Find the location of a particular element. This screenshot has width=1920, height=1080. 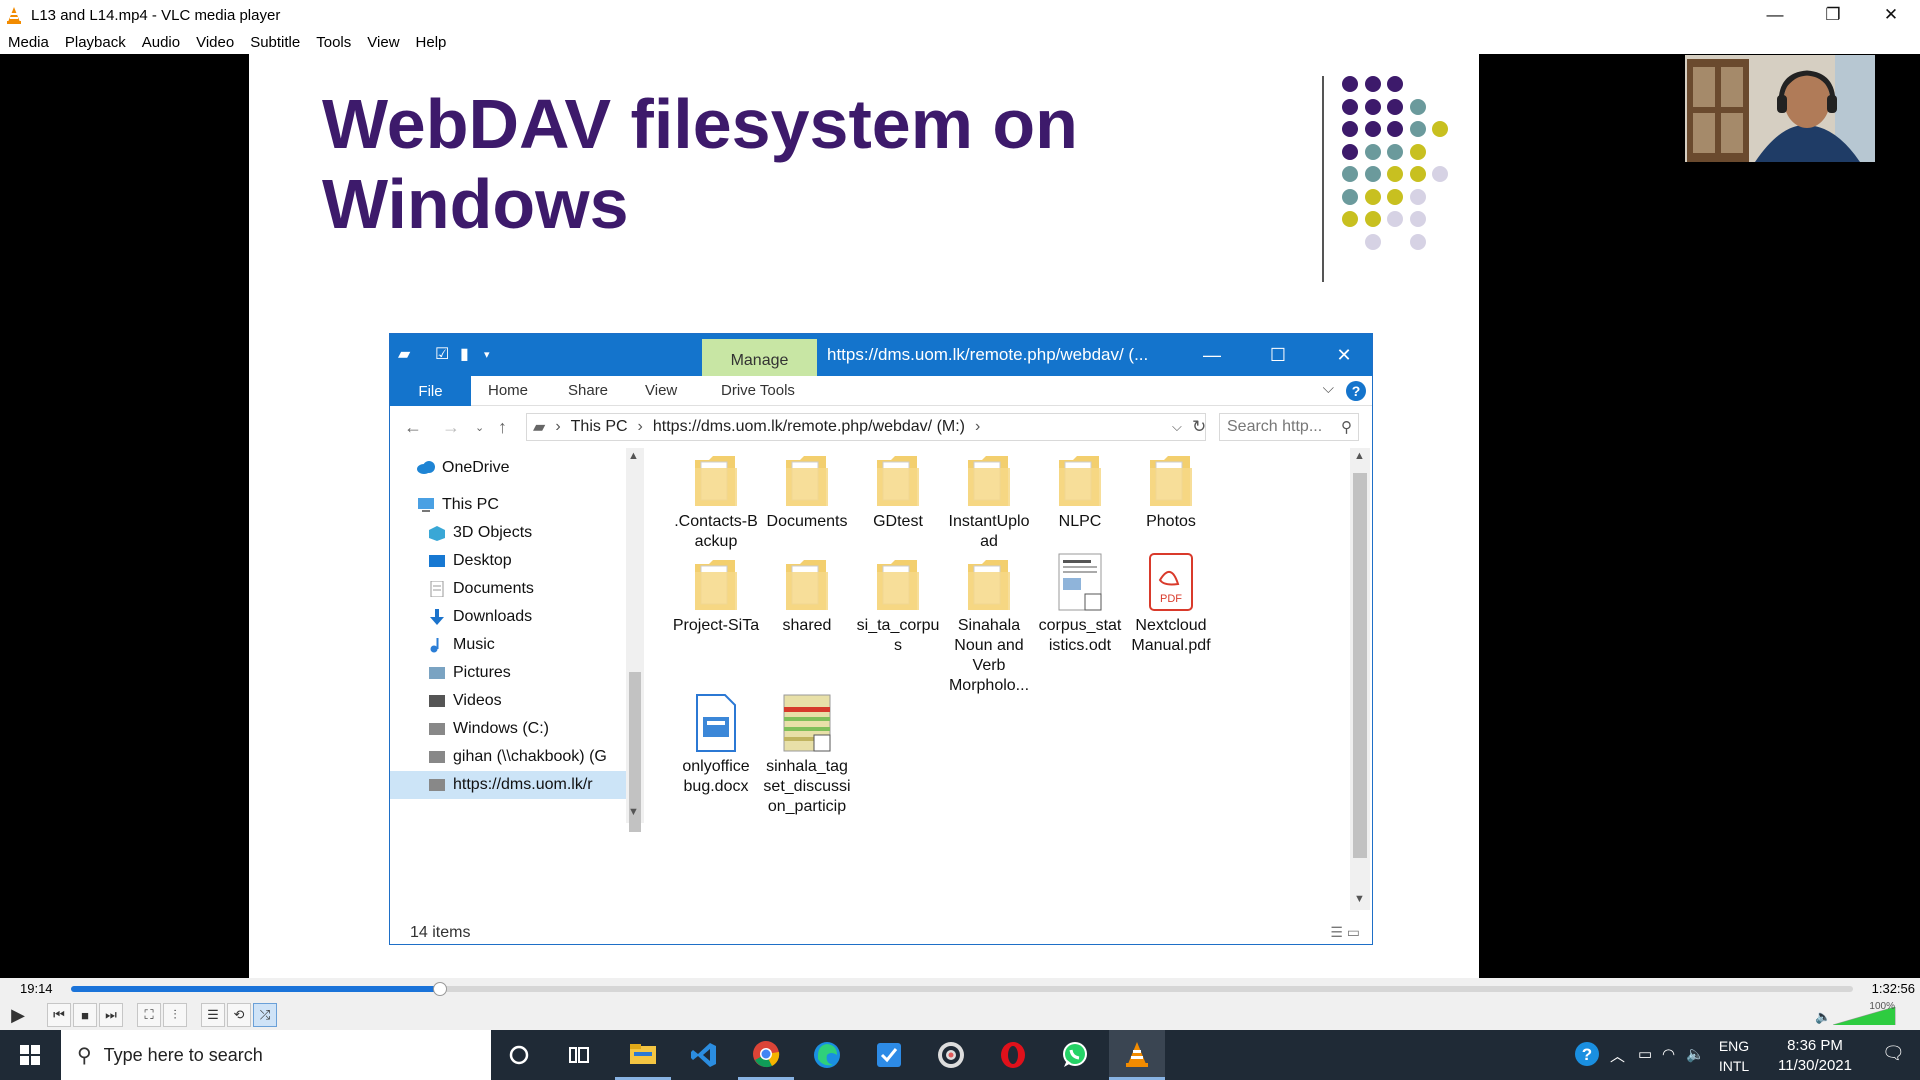

address-dropdown-icon: ⌵ is located at coordinates (1177, 427).